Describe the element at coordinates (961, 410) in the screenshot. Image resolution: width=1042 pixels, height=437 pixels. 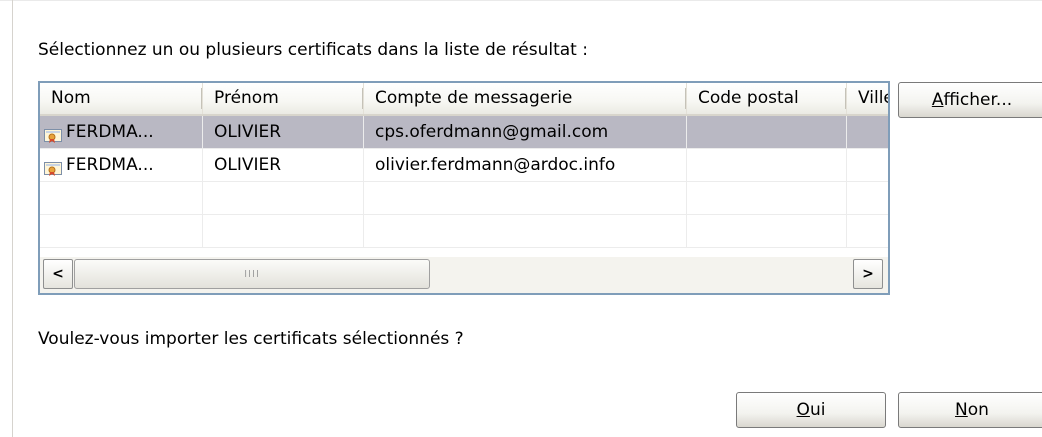
I see `non-mnemonic: N` at that location.